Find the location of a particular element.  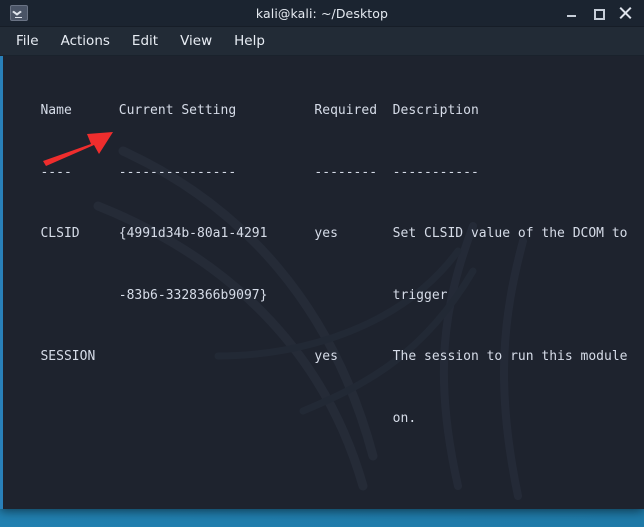

close-button is located at coordinates (625, 13).